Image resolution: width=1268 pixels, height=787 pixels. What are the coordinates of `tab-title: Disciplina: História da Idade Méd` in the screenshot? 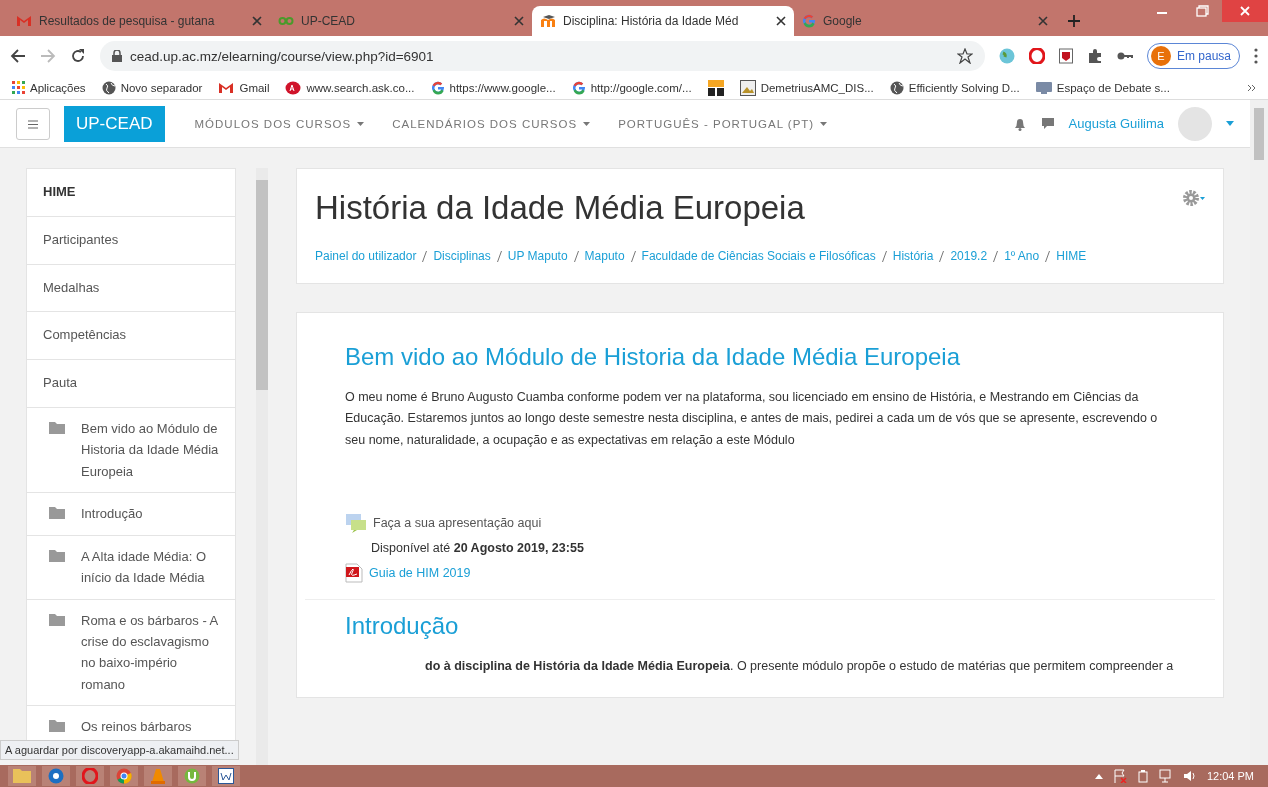 It's located at (651, 21).